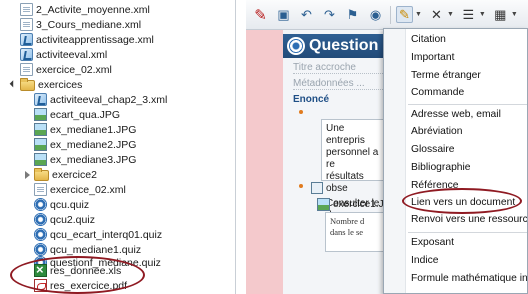 Image resolution: width=528 pixels, height=294 pixels. Describe the element at coordinates (40, 285) in the screenshot. I see `pdf-icon` at that location.